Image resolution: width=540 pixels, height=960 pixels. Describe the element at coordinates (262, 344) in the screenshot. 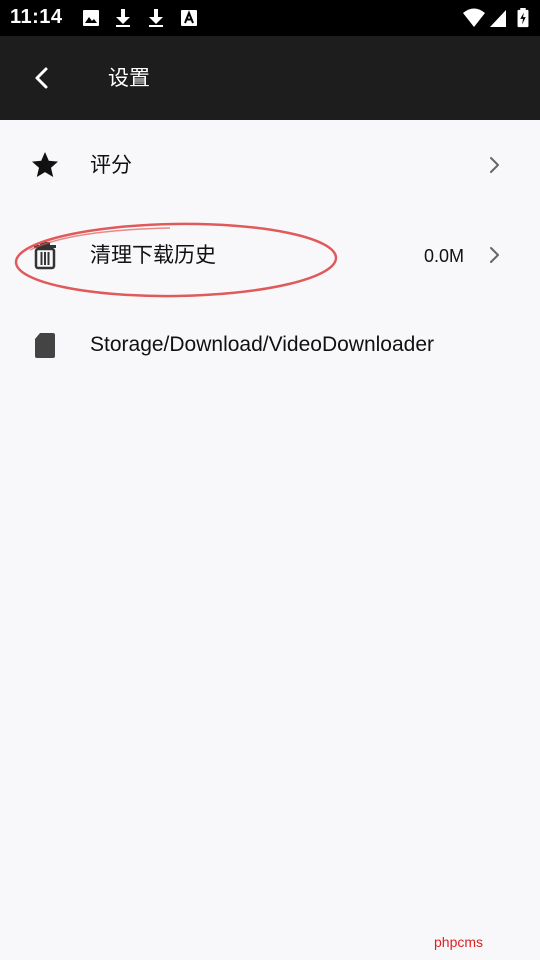

I see `storage-path-label: Storage/Download/VideoDownloader` at that location.